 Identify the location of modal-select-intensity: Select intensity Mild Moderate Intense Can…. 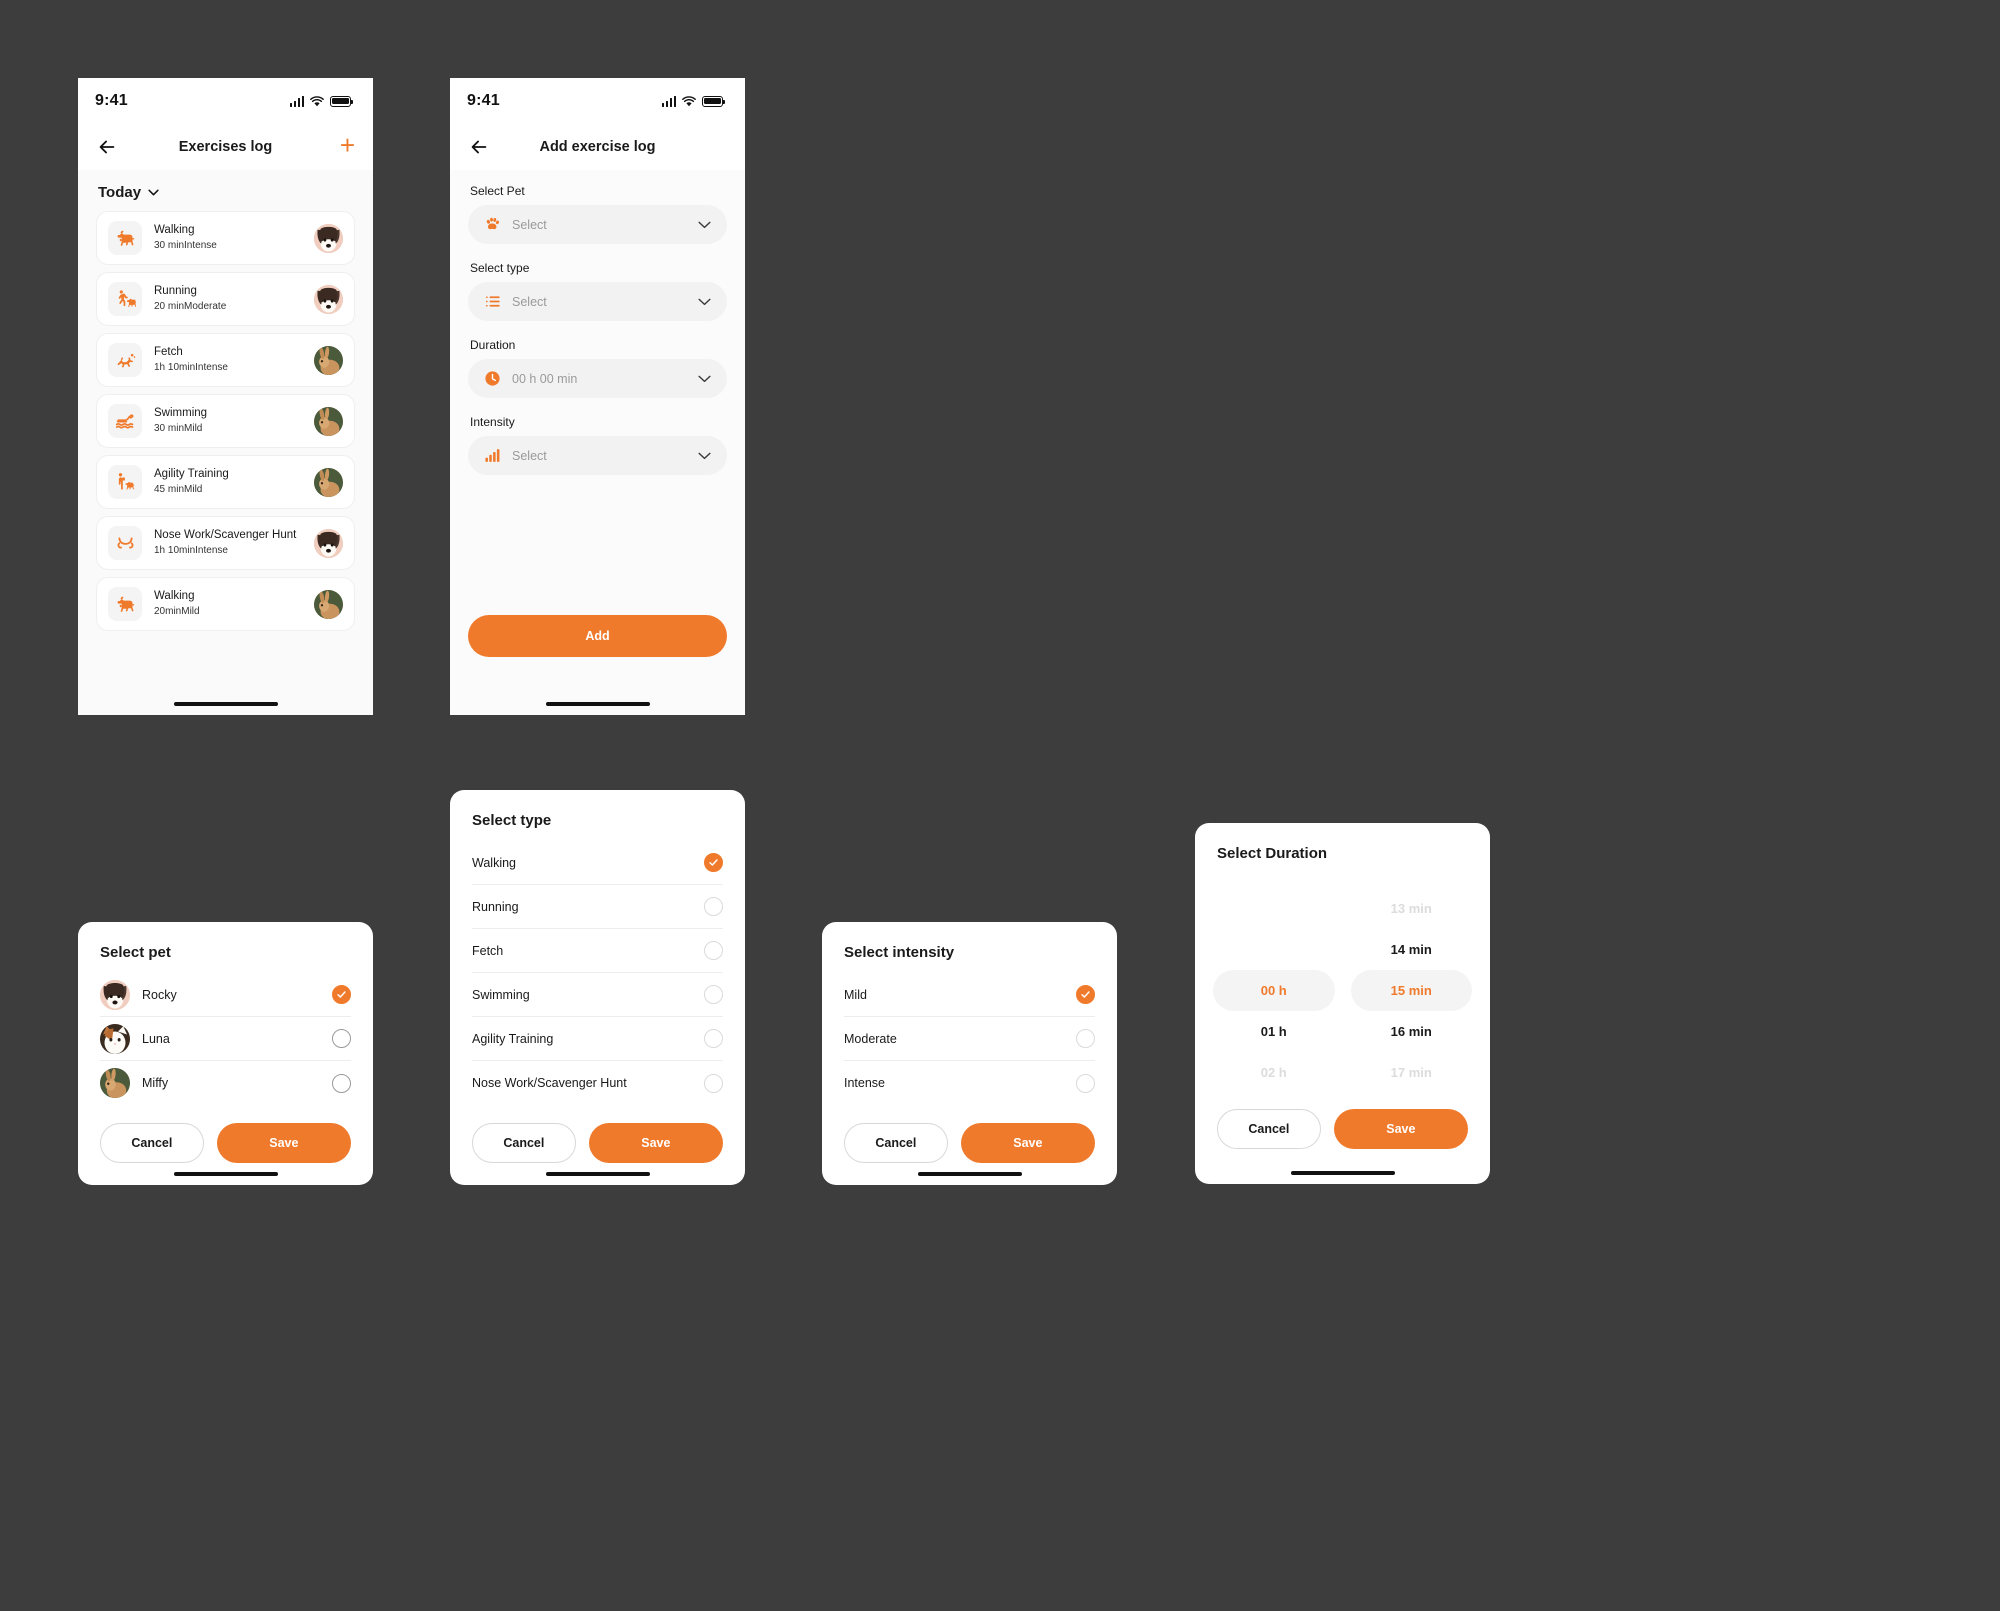
(969, 1053).